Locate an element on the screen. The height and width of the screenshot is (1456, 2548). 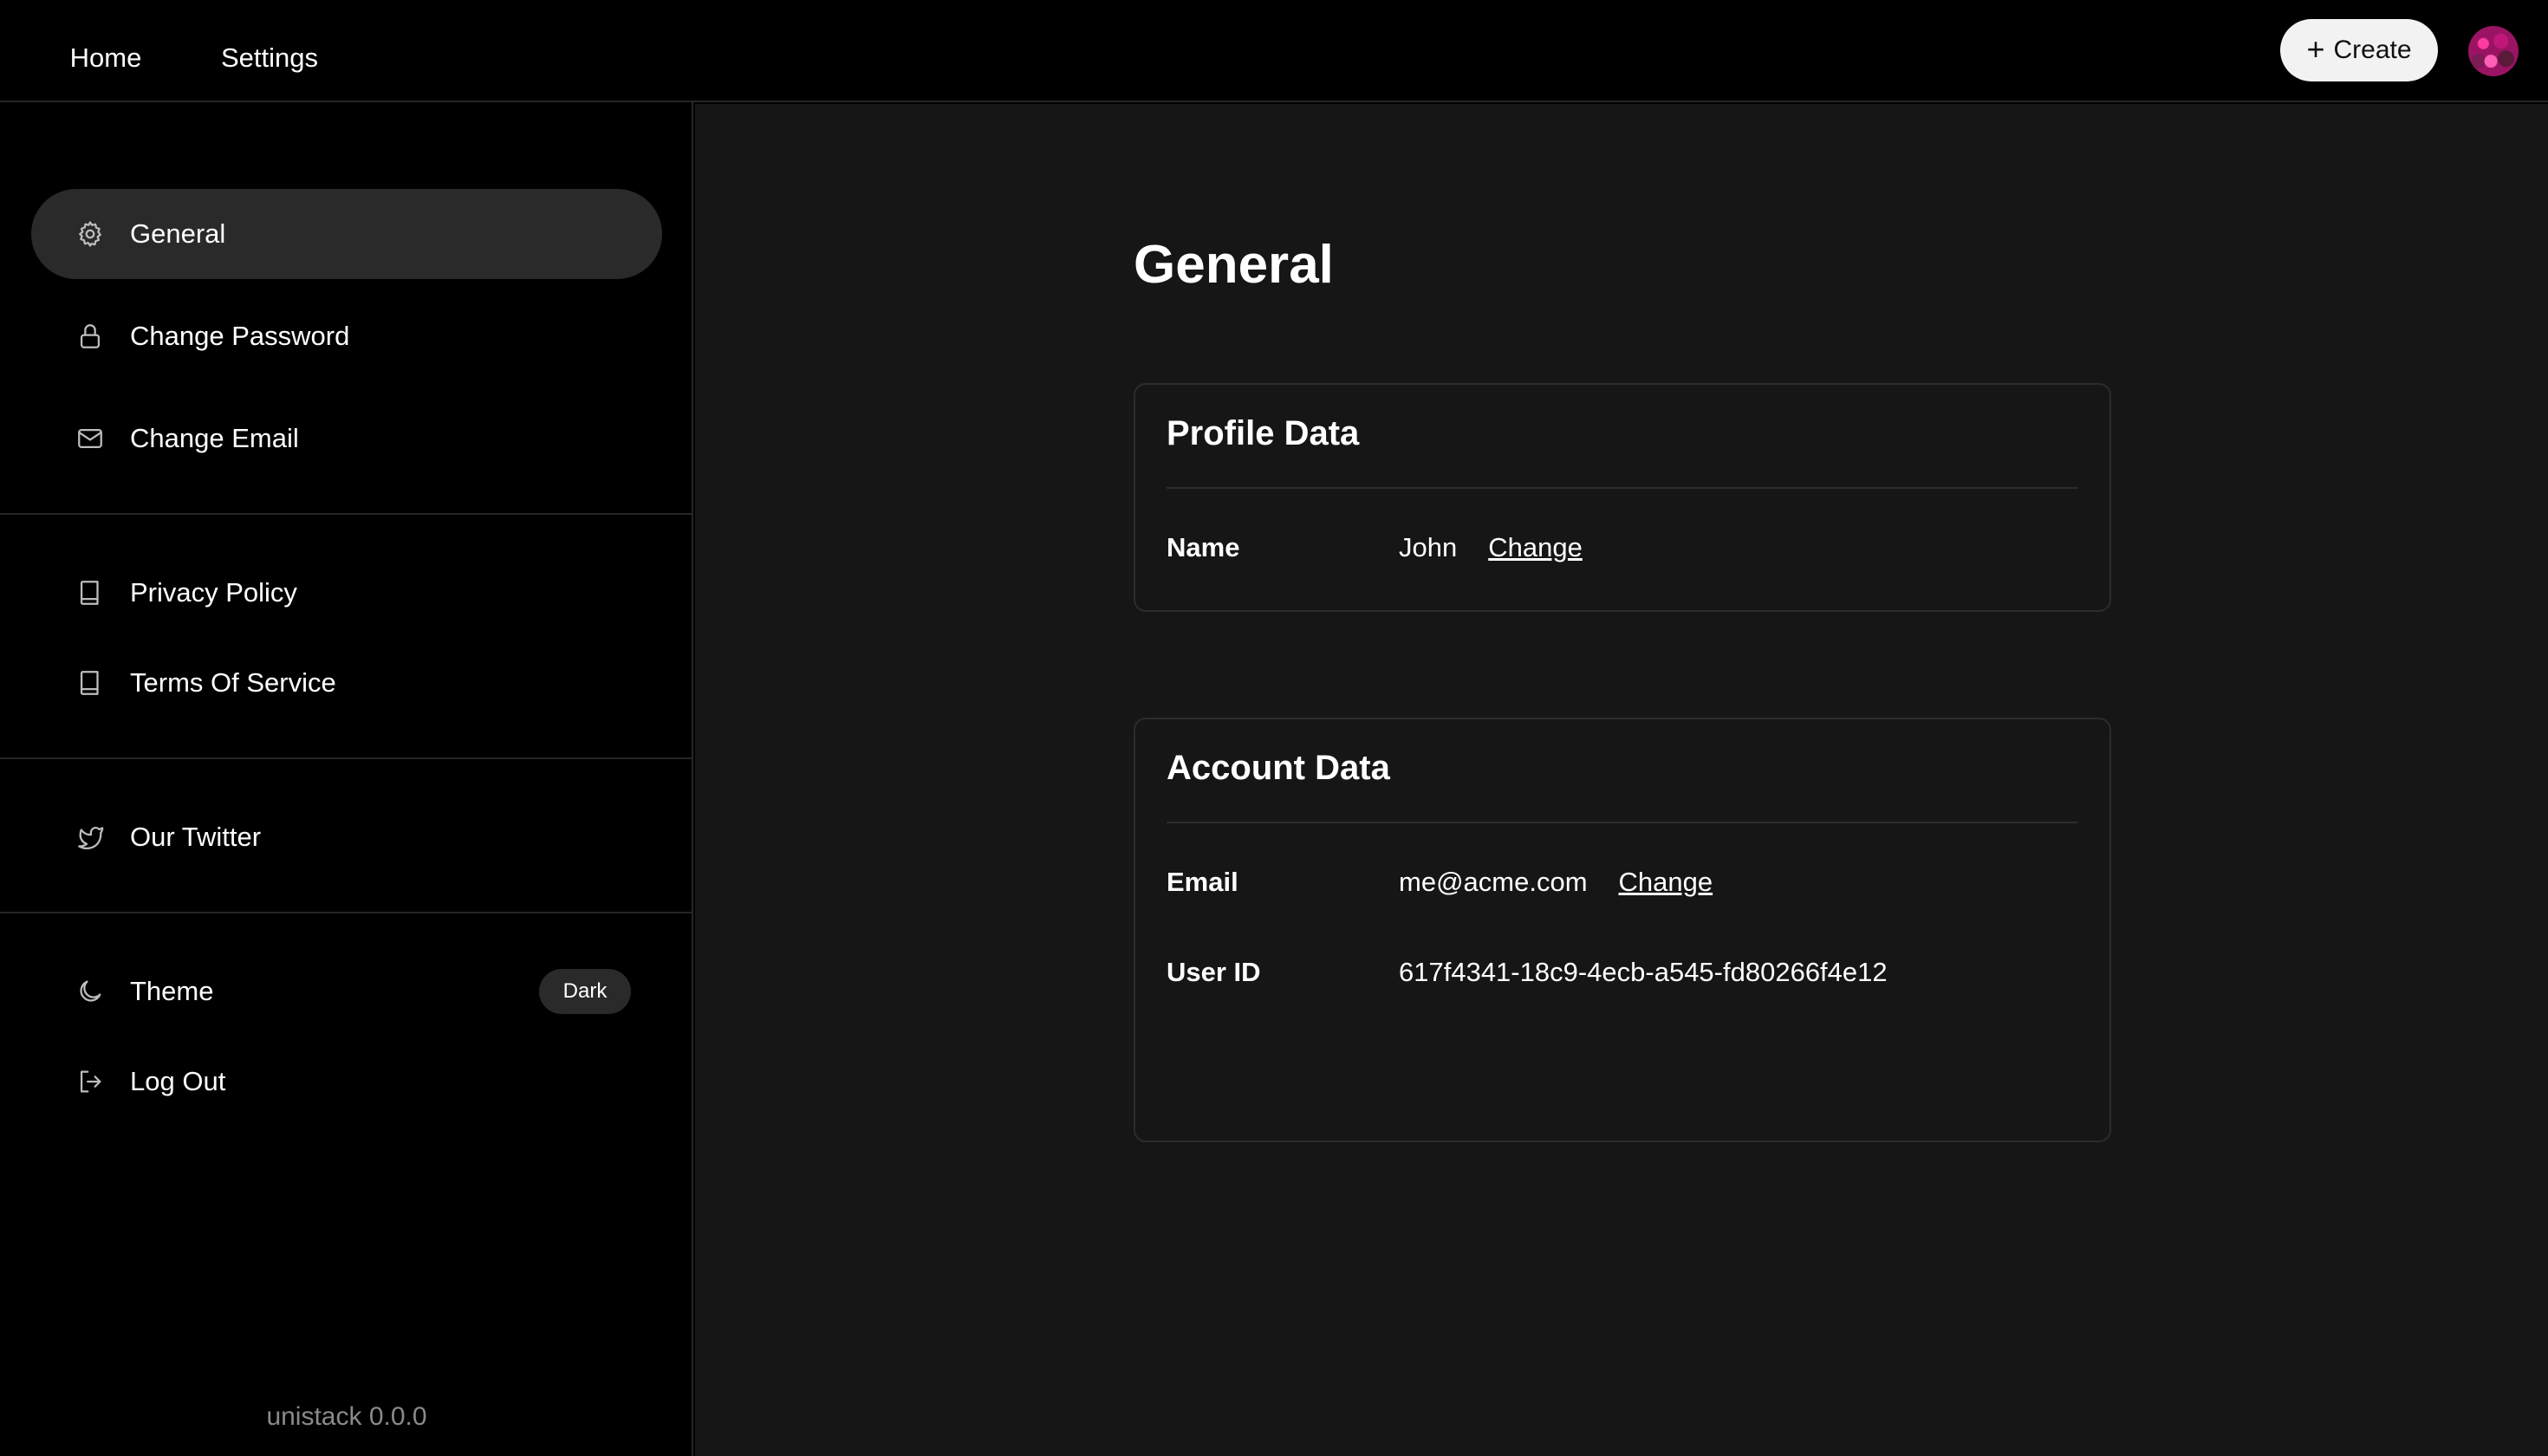
sidebar-item-change-password: Change Password is located at coordinates (346, 336).